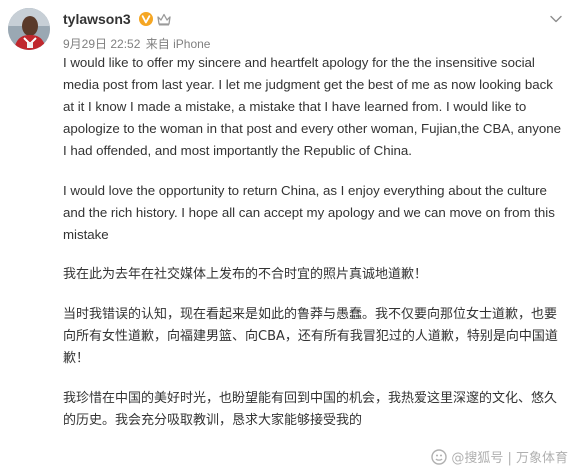  Describe the element at coordinates (146, 19) in the screenshot. I see `verified-v-badge-icon` at that location.